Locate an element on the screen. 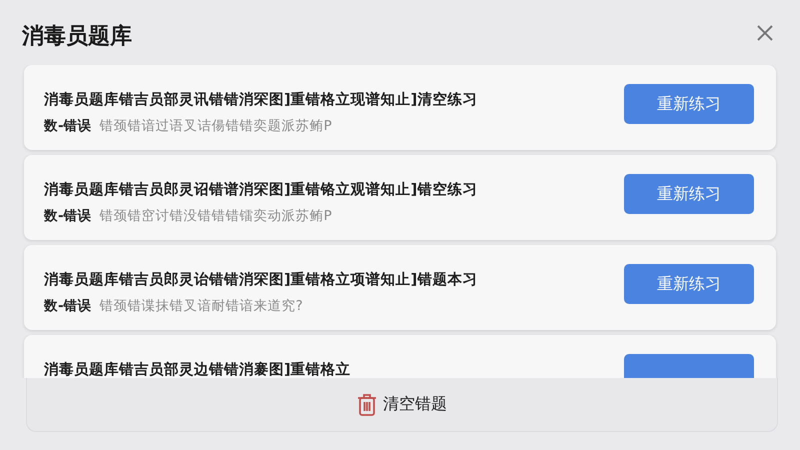  question-title: 消毒员题库错吉员部灵边错错消褰图]重错格立 is located at coordinates (197, 369).